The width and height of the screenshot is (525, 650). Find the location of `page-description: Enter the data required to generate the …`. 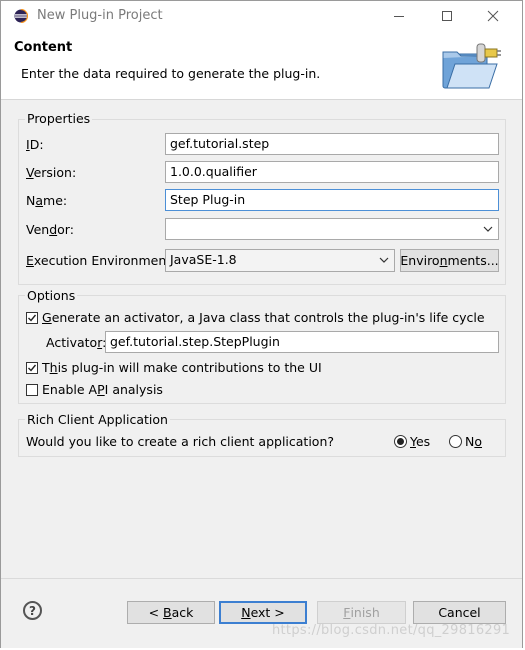

page-description: Enter the data required to generate the … is located at coordinates (171, 73).